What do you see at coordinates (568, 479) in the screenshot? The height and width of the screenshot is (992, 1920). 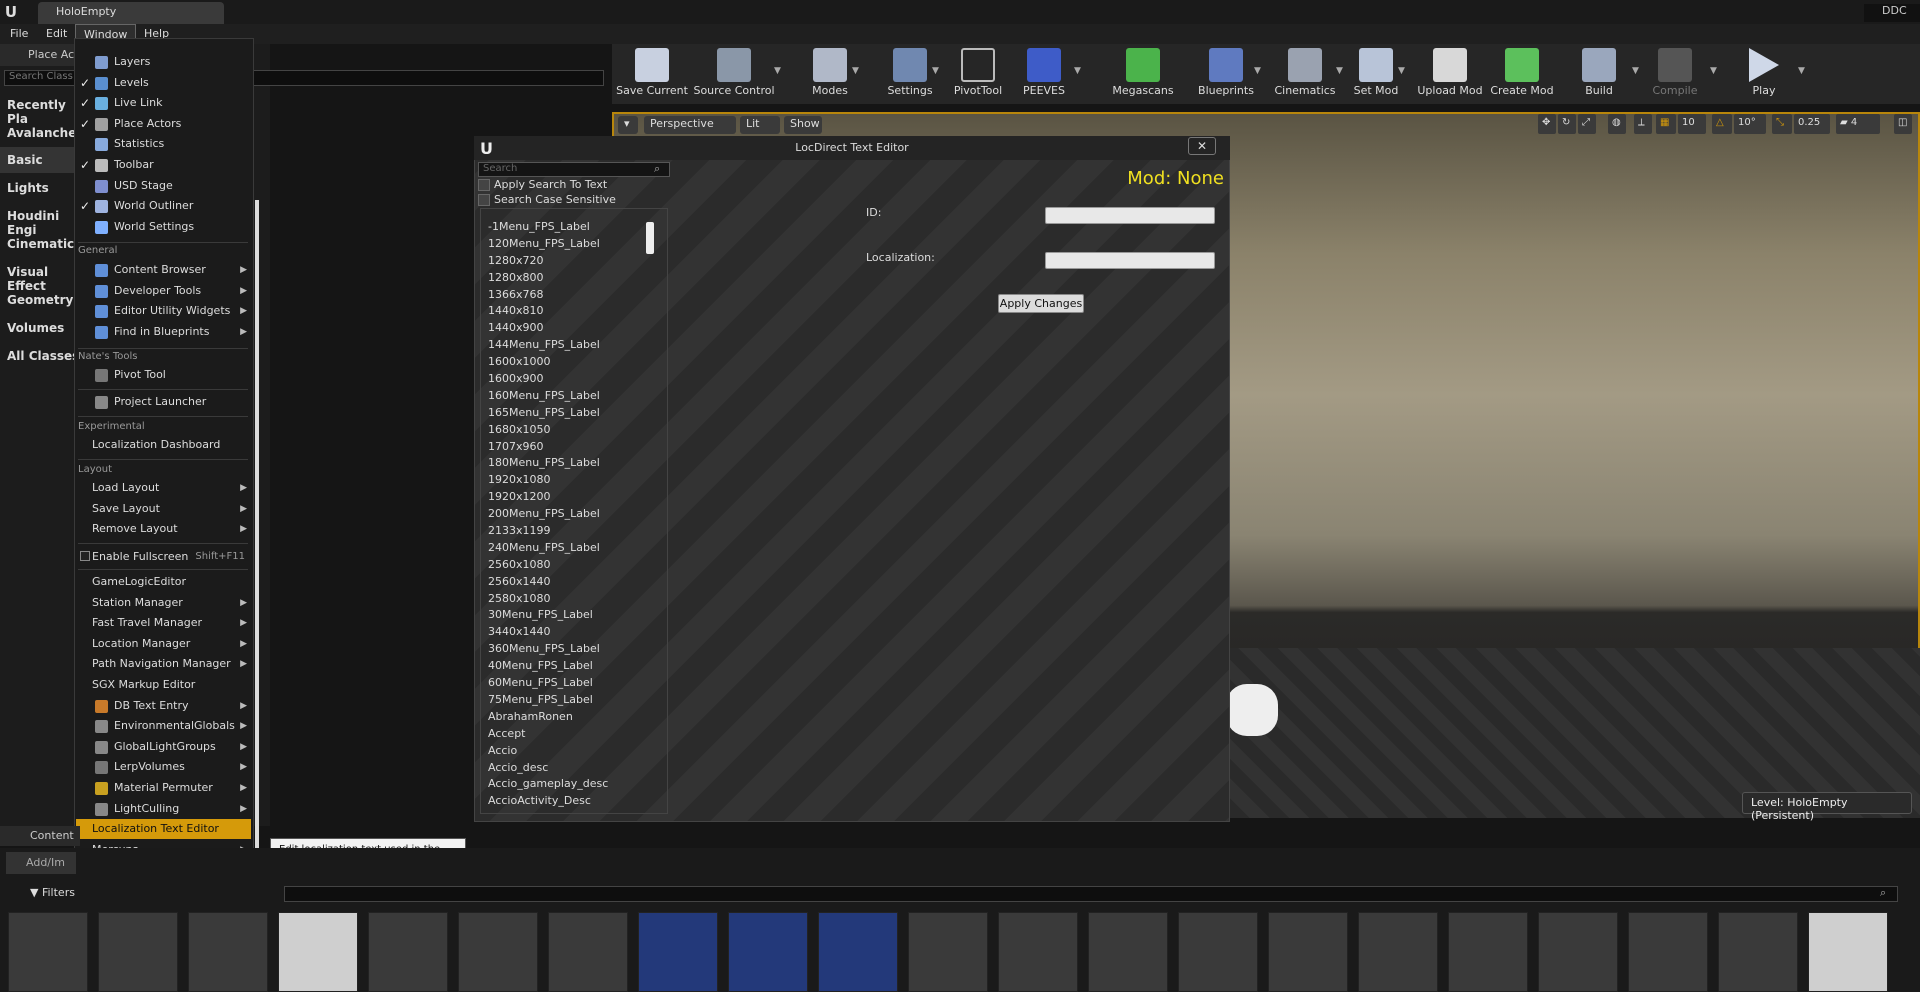 I see `list-item: 1920x1080` at bounding box center [568, 479].